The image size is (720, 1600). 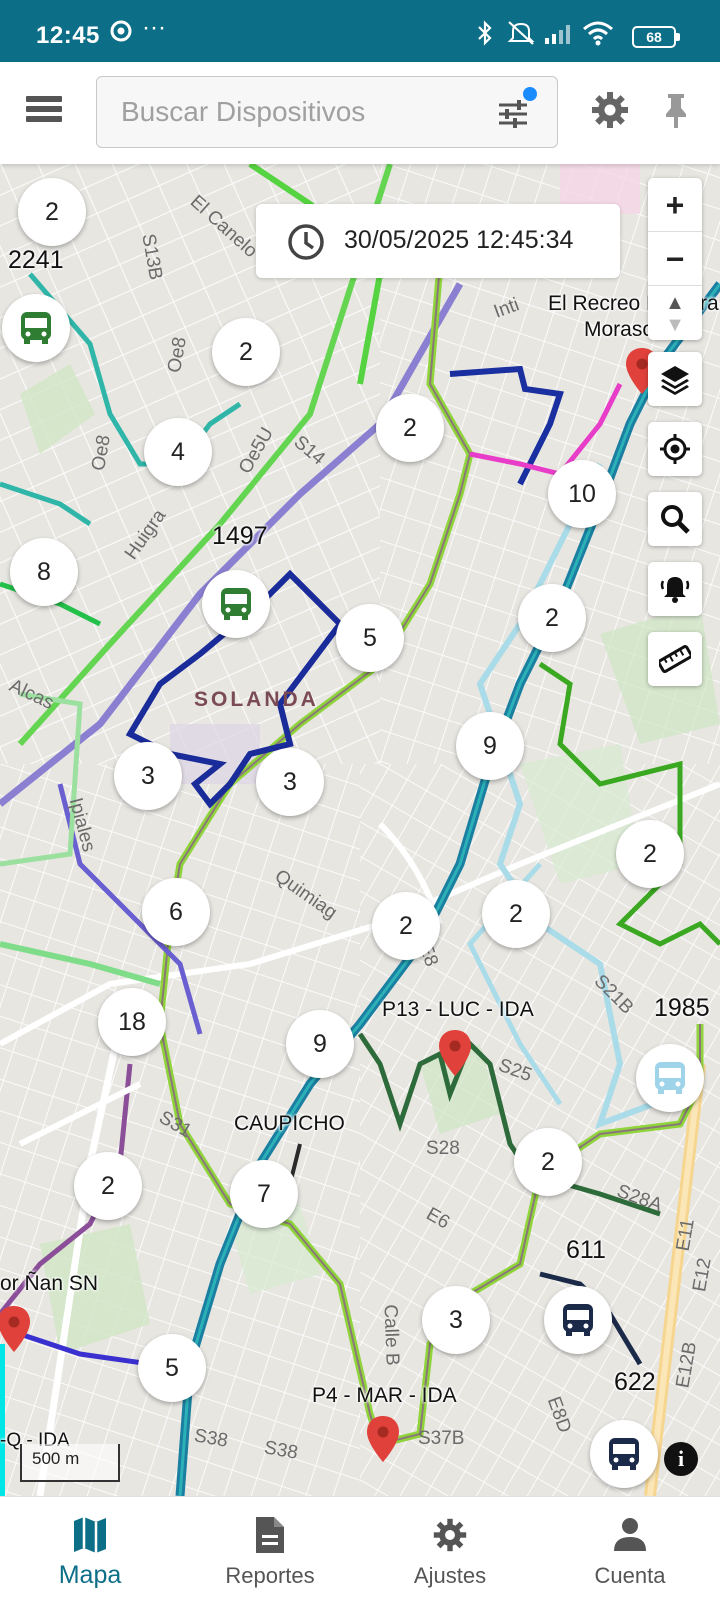 I want to click on cluster-marker: 6, so click(x=176, y=912).